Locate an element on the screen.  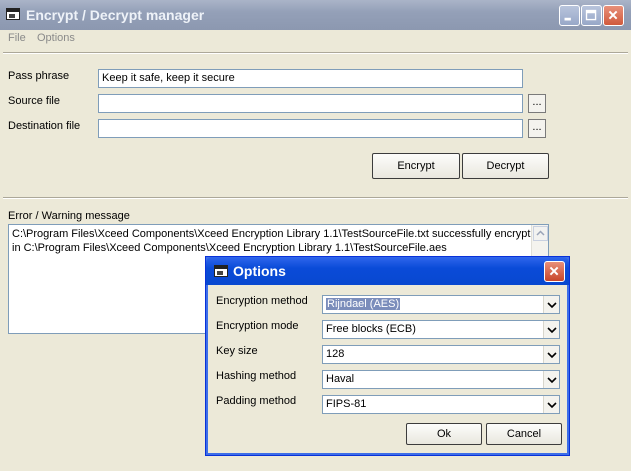
maximize-button is located at coordinates (591, 15).